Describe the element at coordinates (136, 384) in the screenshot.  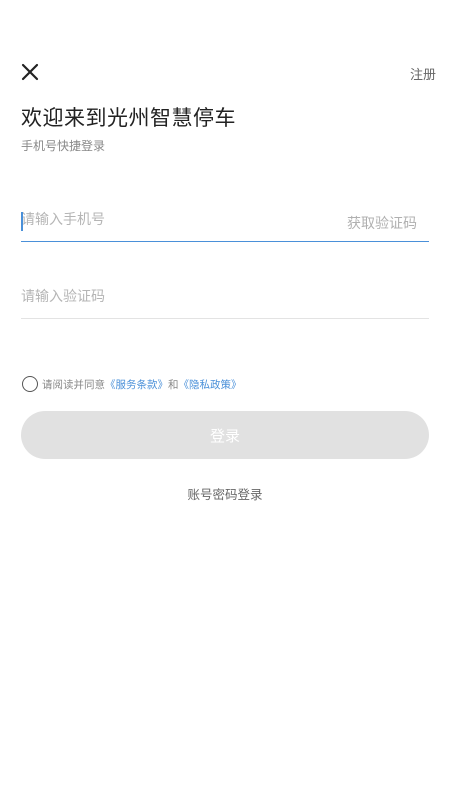
I see `terms-of-service-link: 《服务条款》` at that location.